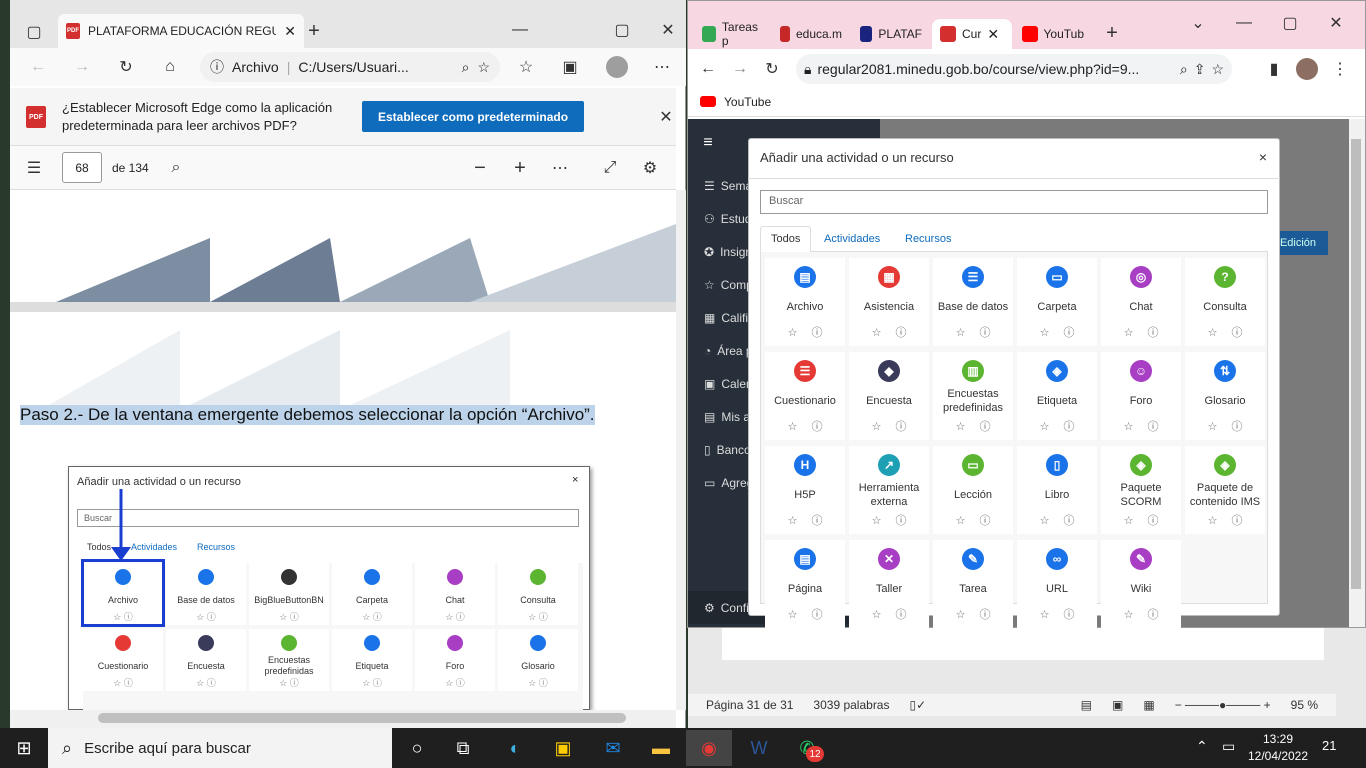  I want to click on home-icon: ⌂, so click(170, 67).